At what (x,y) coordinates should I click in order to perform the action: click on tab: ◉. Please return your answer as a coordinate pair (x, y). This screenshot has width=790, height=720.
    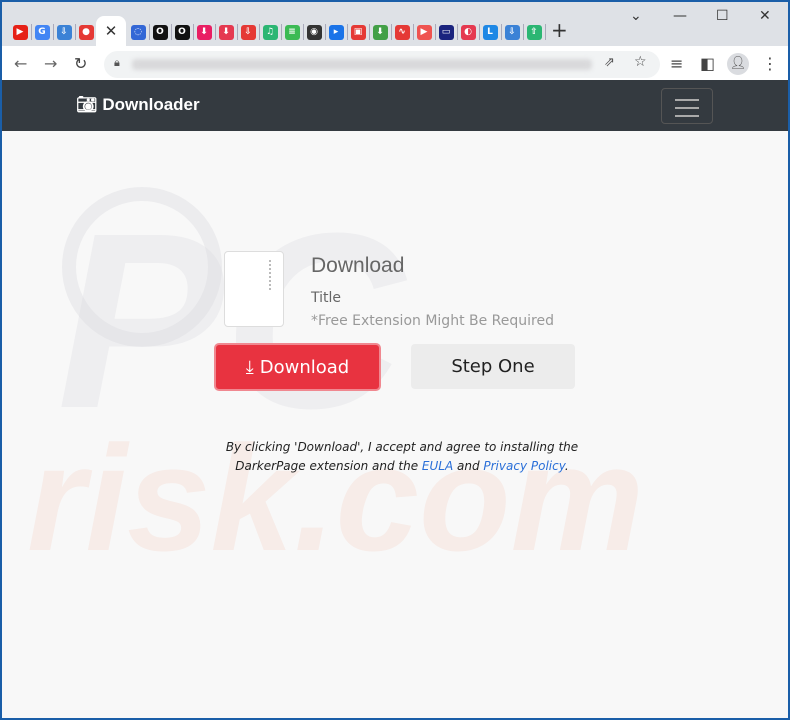
    Looking at the image, I should click on (314, 32).